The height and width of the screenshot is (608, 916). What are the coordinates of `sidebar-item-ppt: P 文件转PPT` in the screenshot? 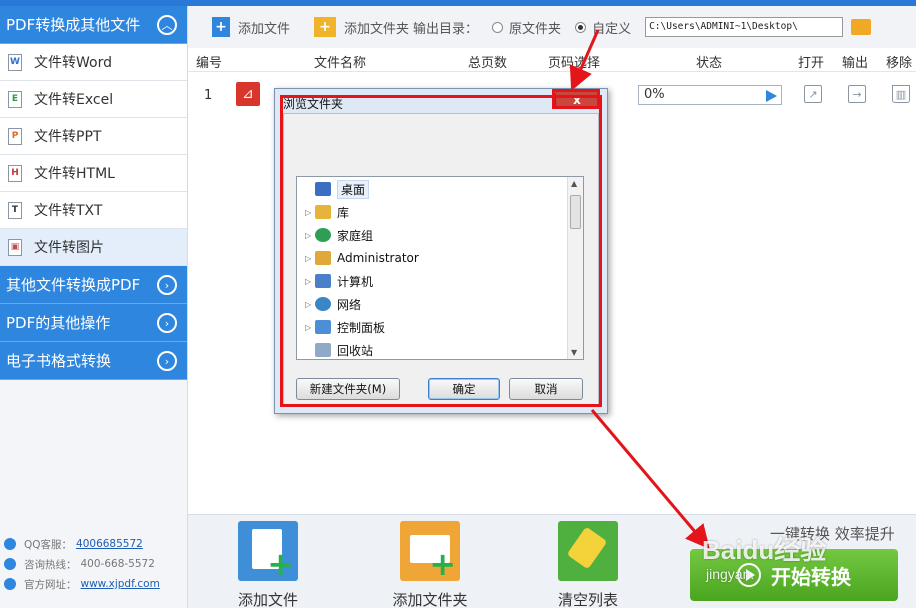 It's located at (93, 136).